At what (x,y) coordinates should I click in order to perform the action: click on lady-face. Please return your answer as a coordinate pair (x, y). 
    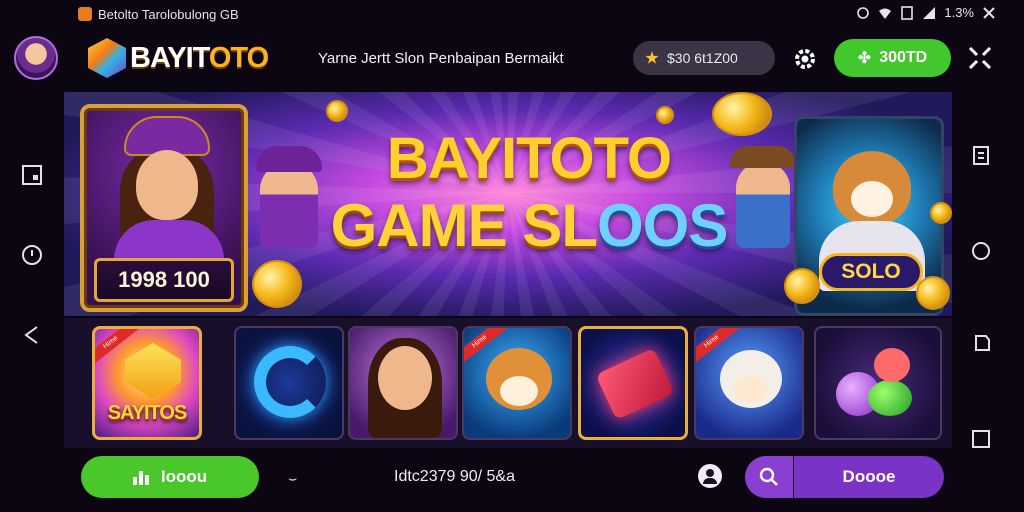
    Looking at the image, I should click on (405, 378).